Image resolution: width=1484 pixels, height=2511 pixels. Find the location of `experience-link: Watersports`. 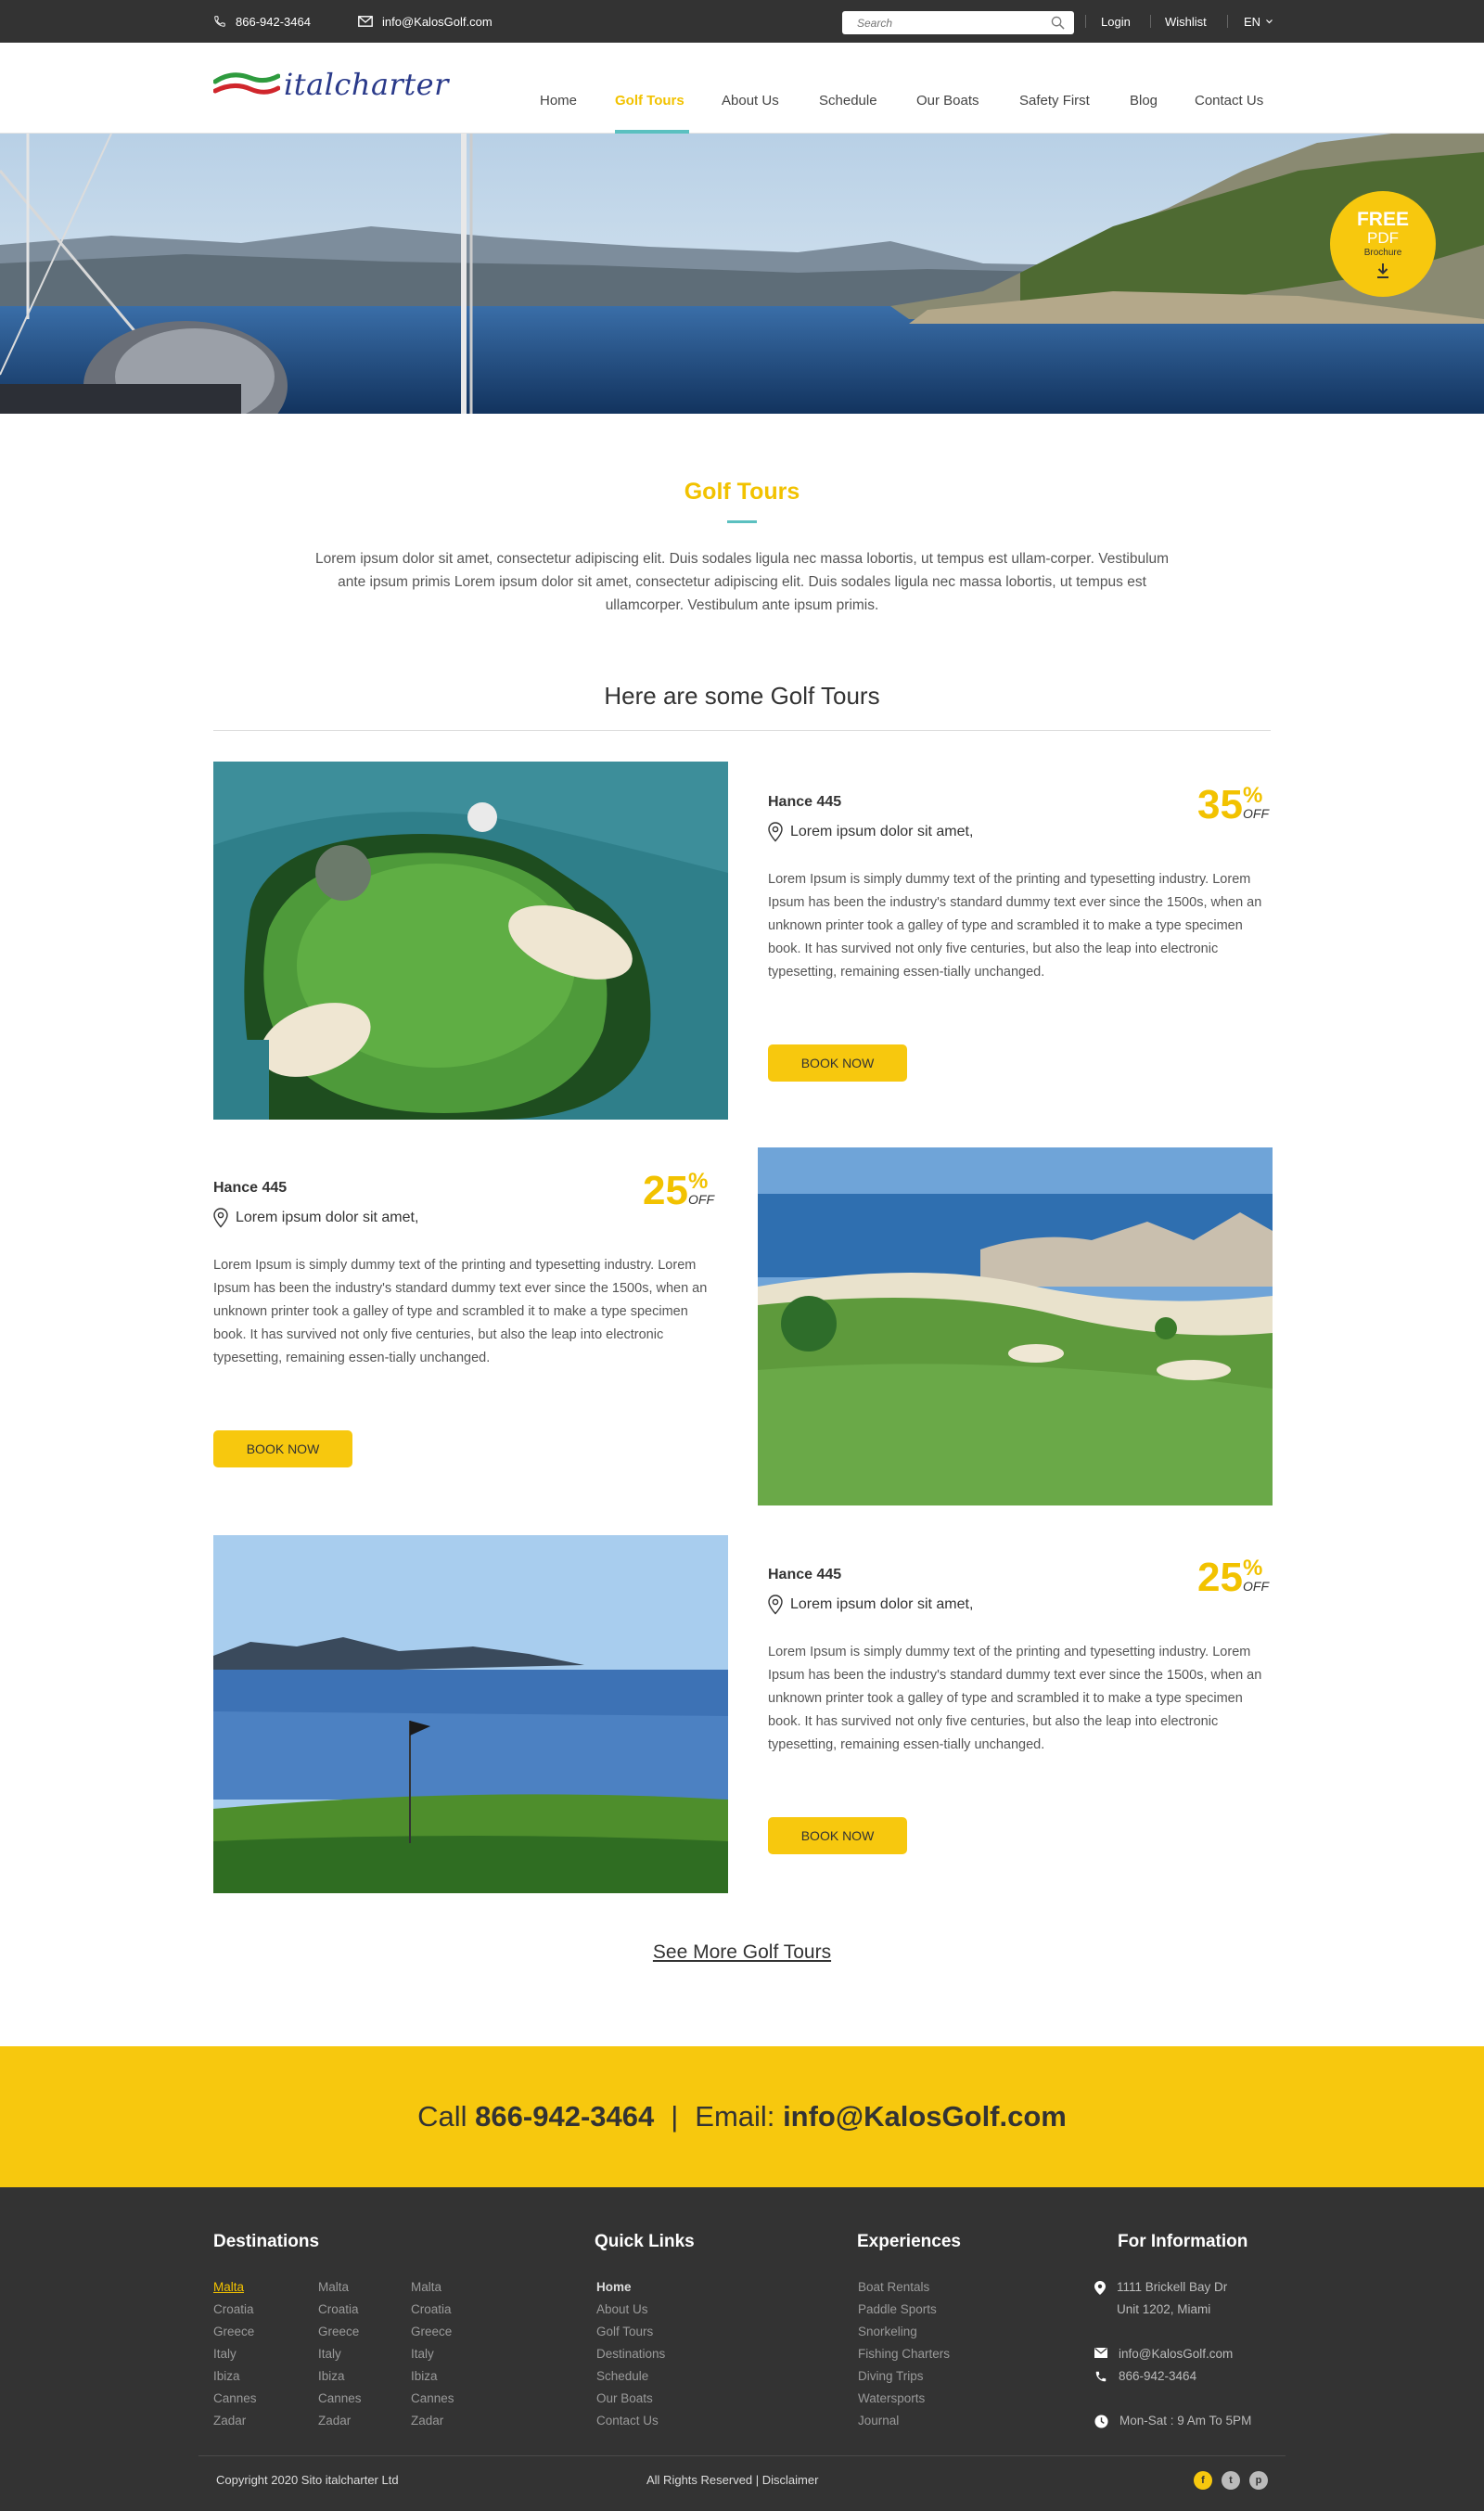

experience-link: Watersports is located at coordinates (904, 2399).